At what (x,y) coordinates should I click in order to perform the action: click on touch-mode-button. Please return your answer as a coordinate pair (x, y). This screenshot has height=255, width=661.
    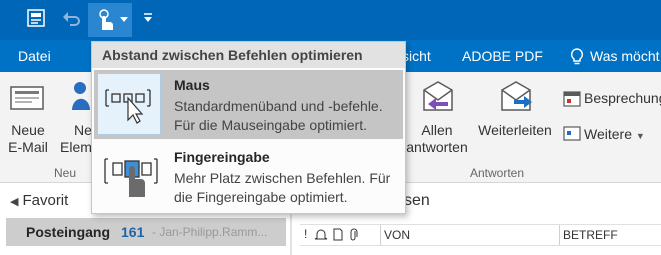
    Looking at the image, I should click on (110, 20).